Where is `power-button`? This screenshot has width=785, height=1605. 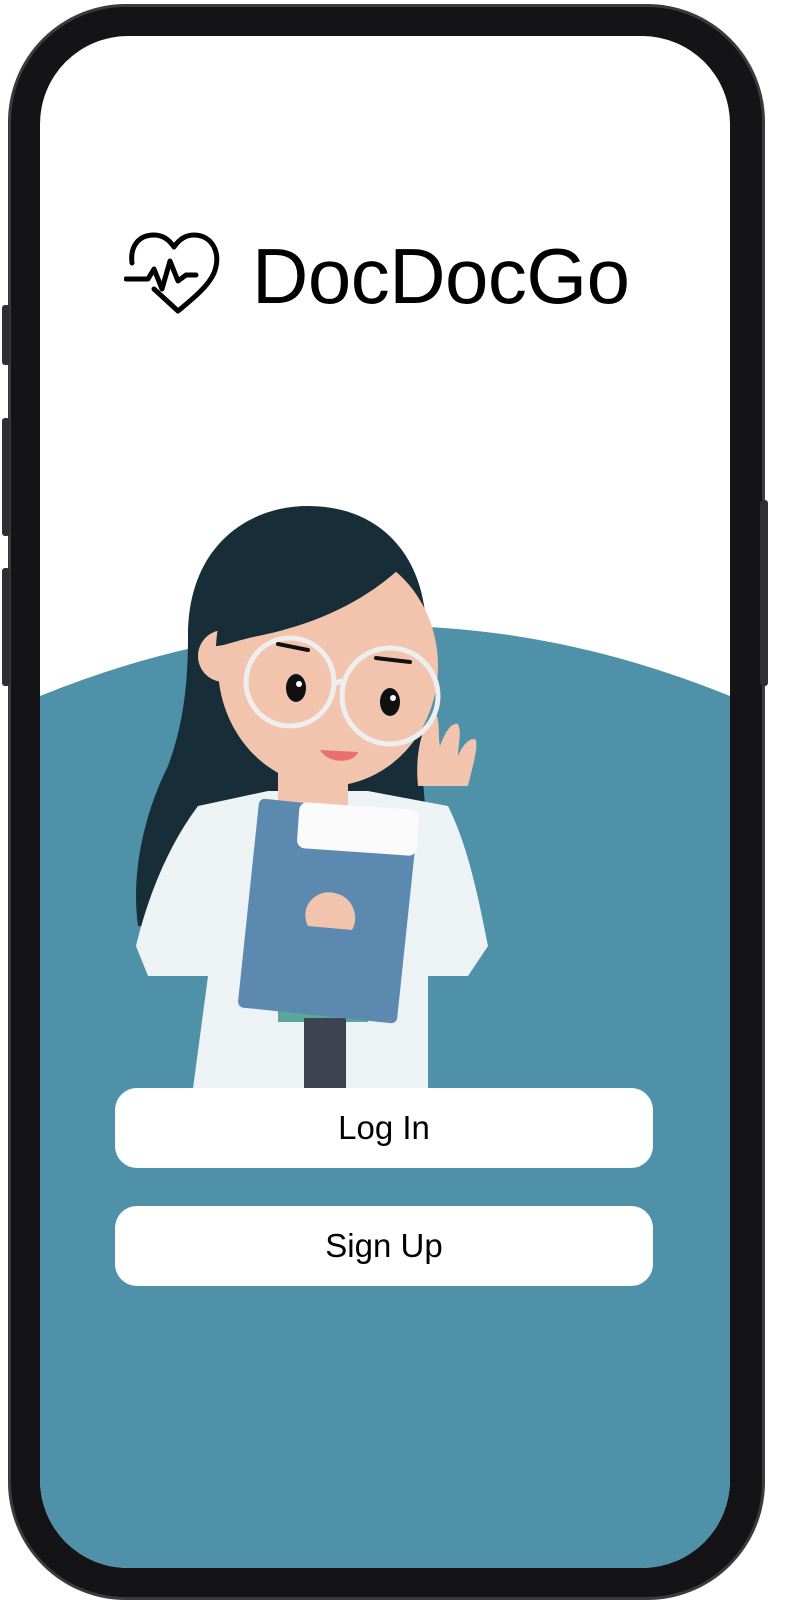 power-button is located at coordinates (764, 593).